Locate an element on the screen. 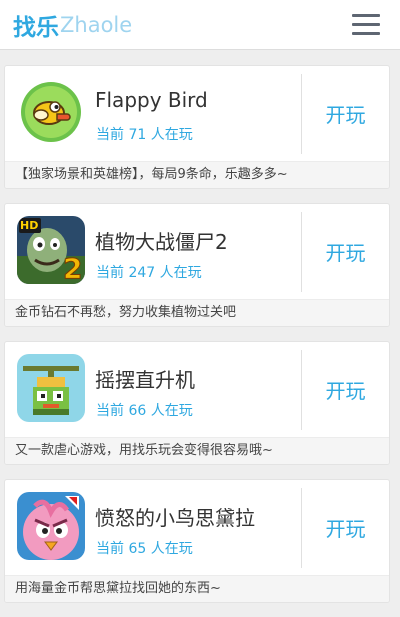  hamburger-menu-icon is located at coordinates (366, 25).